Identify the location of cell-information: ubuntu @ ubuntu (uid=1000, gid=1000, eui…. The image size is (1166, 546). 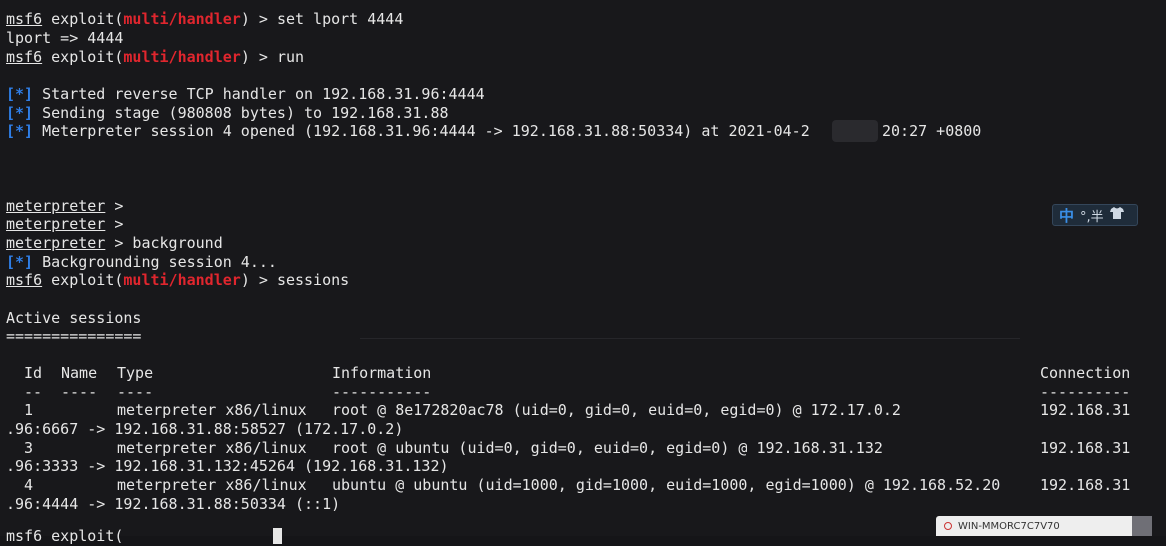
(666, 485).